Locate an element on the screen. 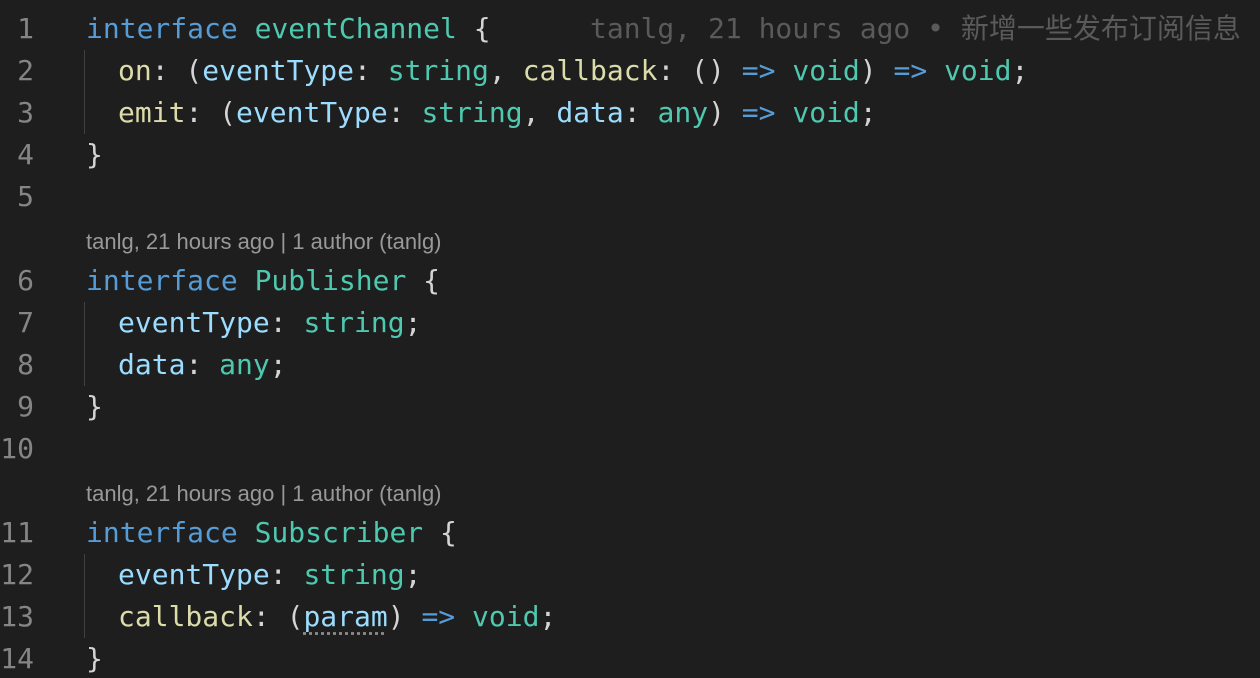 Image resolution: width=1260 pixels, height=678 pixels. line-number: 2 is located at coordinates (25, 70).